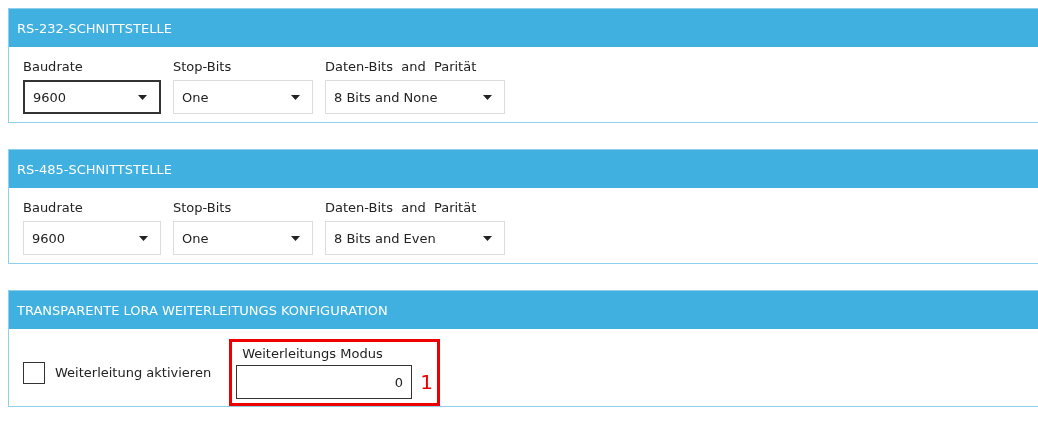  What do you see at coordinates (523, 169) in the screenshot?
I see `panel-title: RS-485-SCHNITTSTELLE` at bounding box center [523, 169].